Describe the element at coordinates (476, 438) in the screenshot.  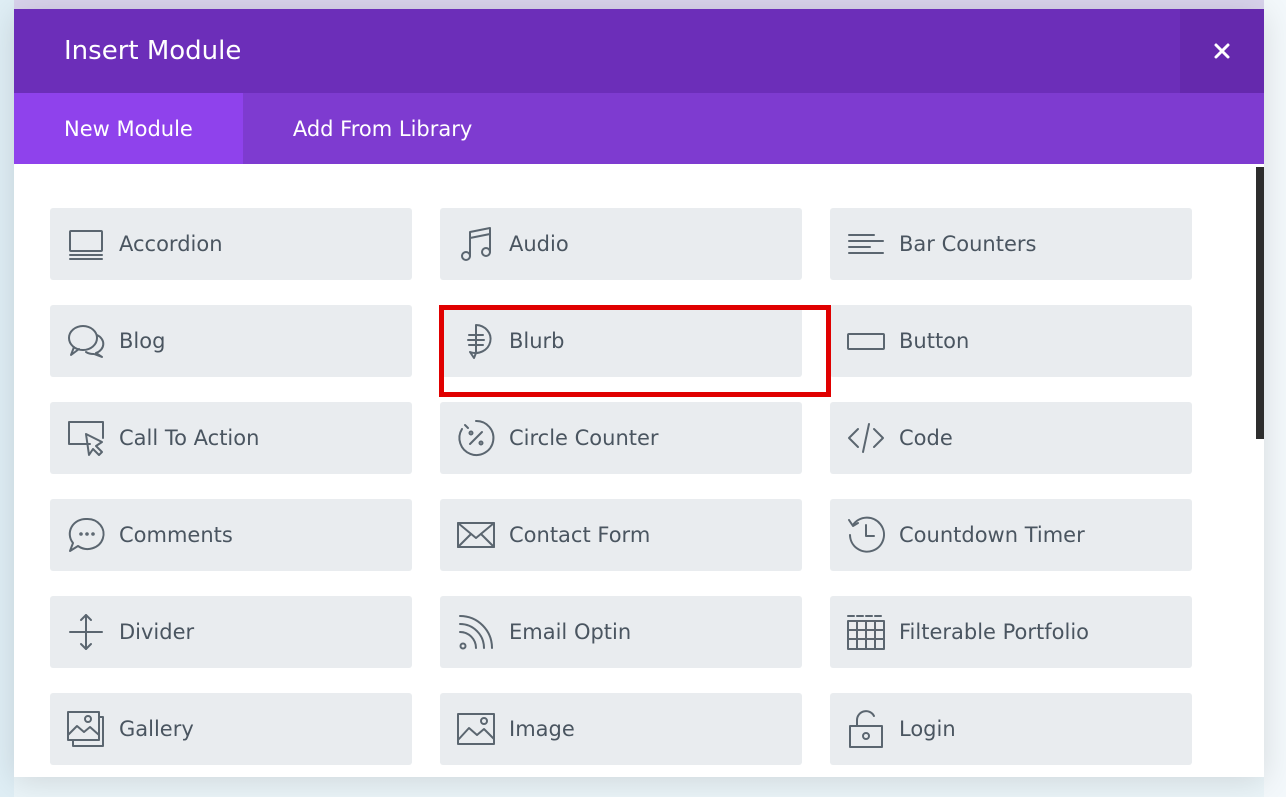
I see `circle-counter-icon` at that location.